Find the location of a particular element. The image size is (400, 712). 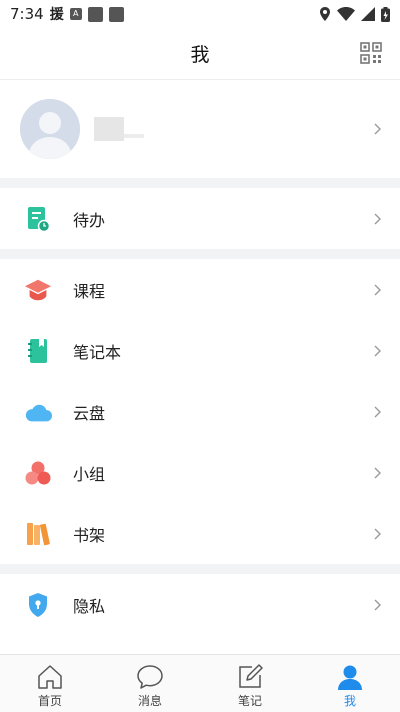

menu-label-cloud: 云盘 is located at coordinates (89, 413).